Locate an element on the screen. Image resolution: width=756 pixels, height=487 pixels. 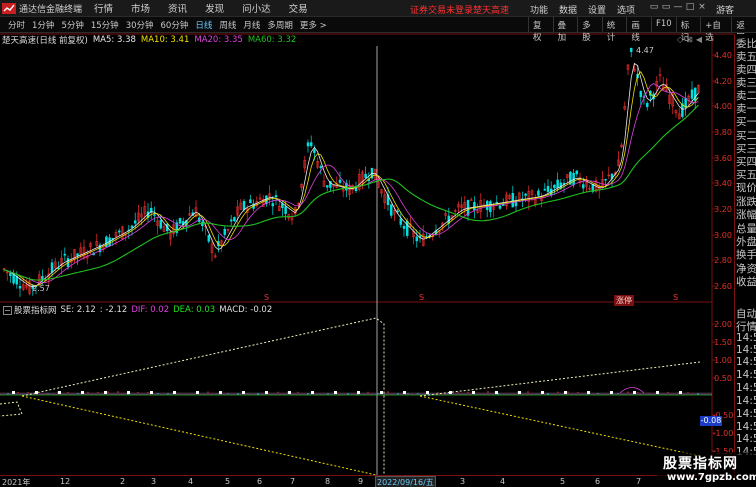
peak-price-label: 4.47 is located at coordinates (645, 50).